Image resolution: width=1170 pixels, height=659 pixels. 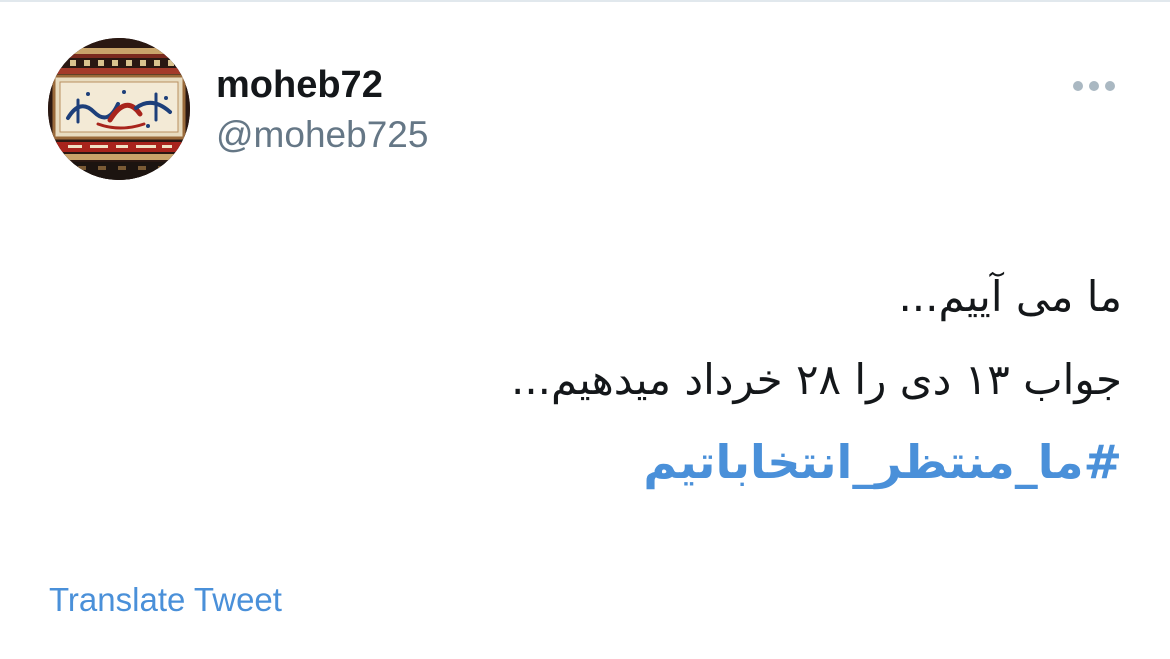 I want to click on calligraphy-carpet-avatar-icon, so click(x=119, y=109).